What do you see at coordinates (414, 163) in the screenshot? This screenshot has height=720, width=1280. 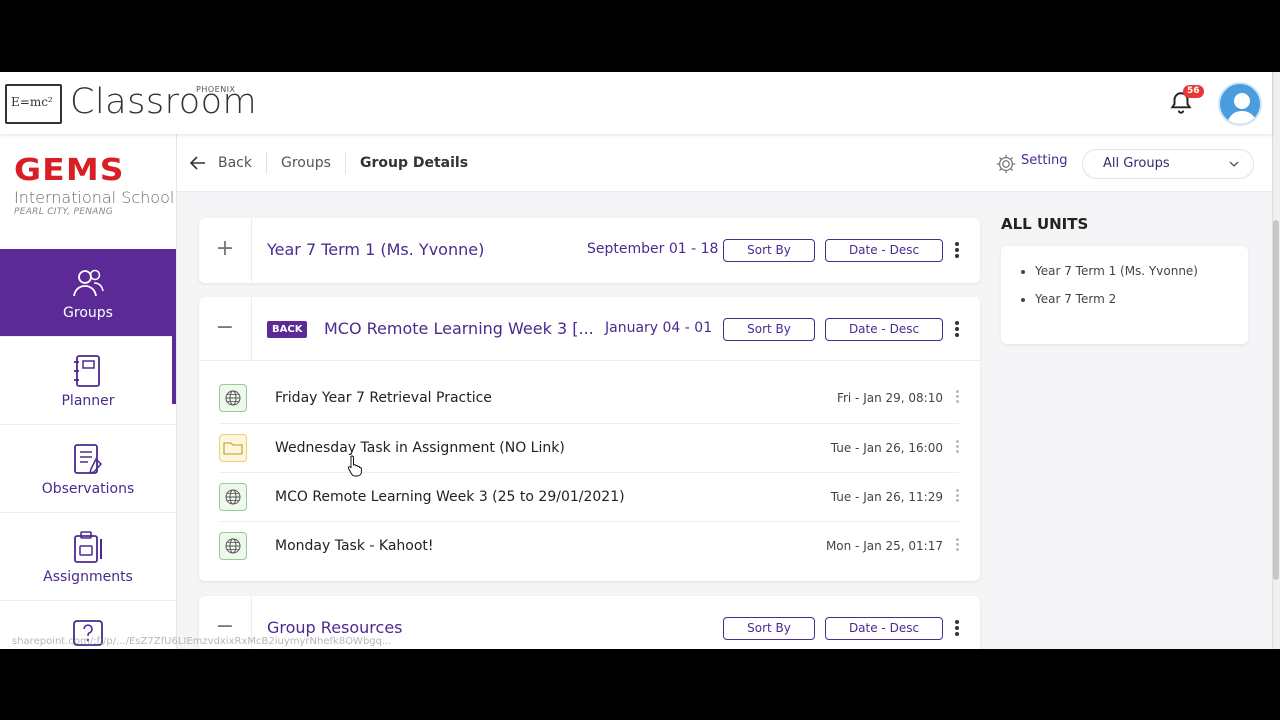 I see `page-title: Group Details` at bounding box center [414, 163].